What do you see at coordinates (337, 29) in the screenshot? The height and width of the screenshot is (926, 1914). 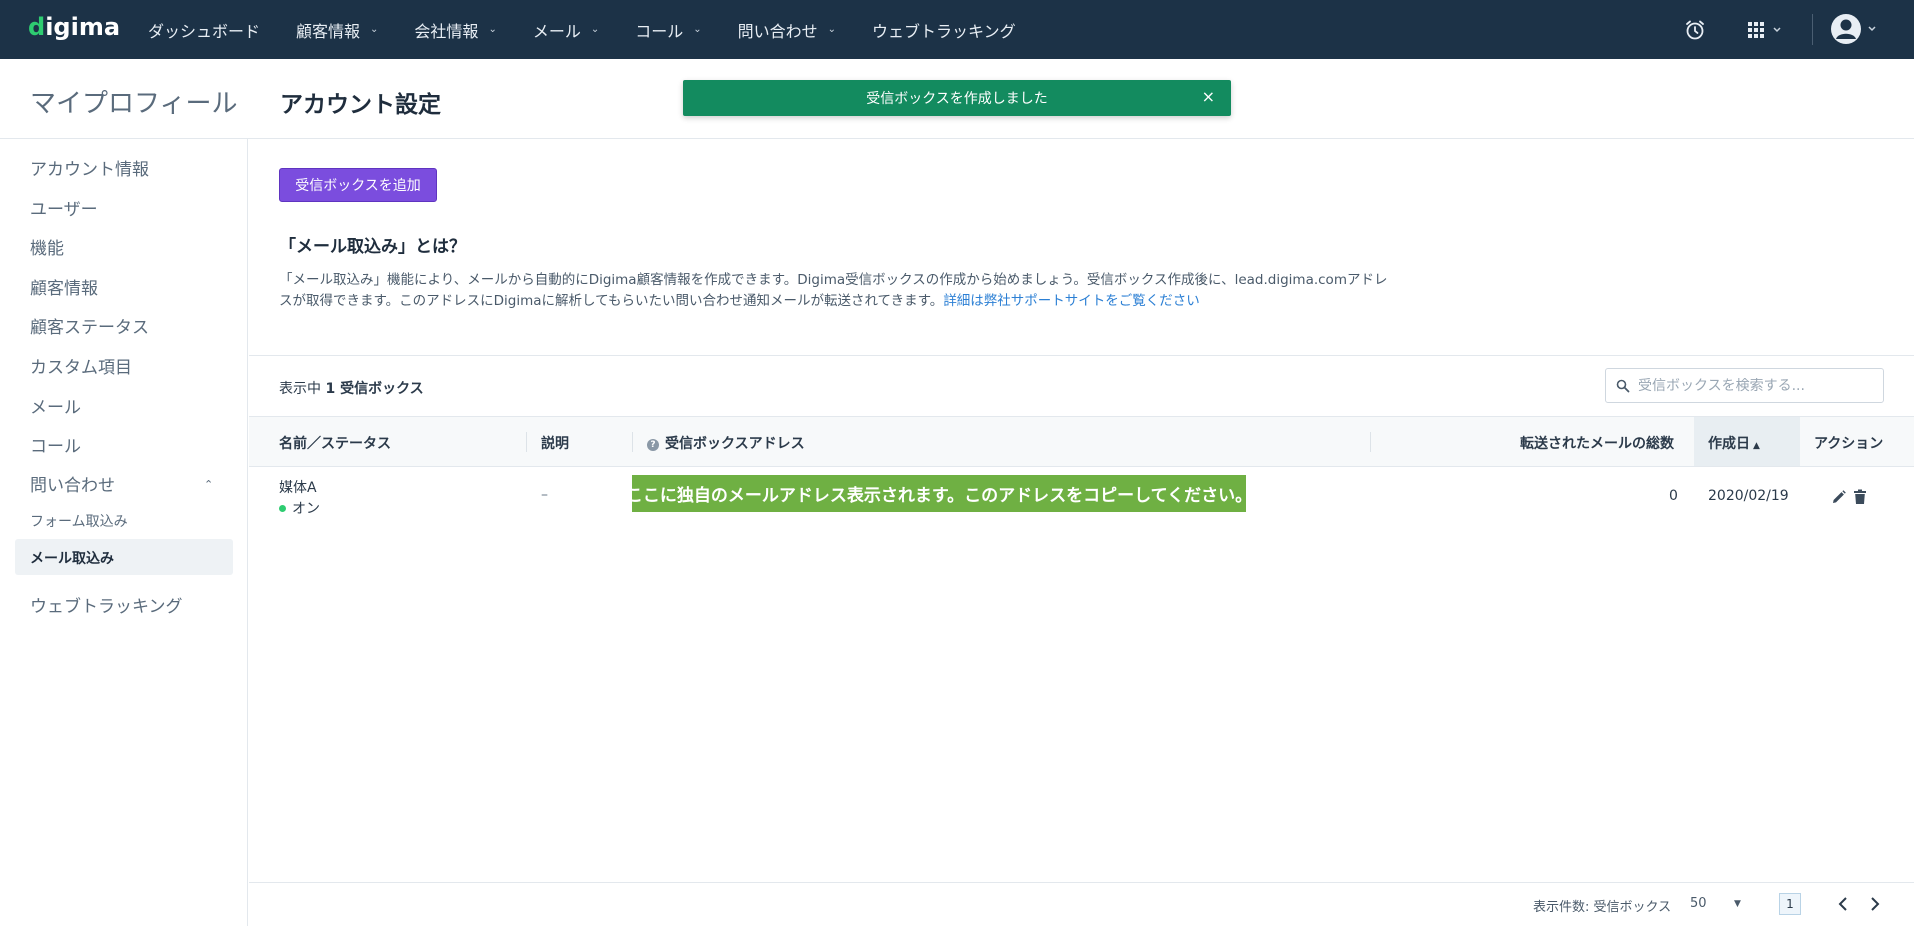 I see `nav-item-customers: 顧客情報 ⌄` at bounding box center [337, 29].